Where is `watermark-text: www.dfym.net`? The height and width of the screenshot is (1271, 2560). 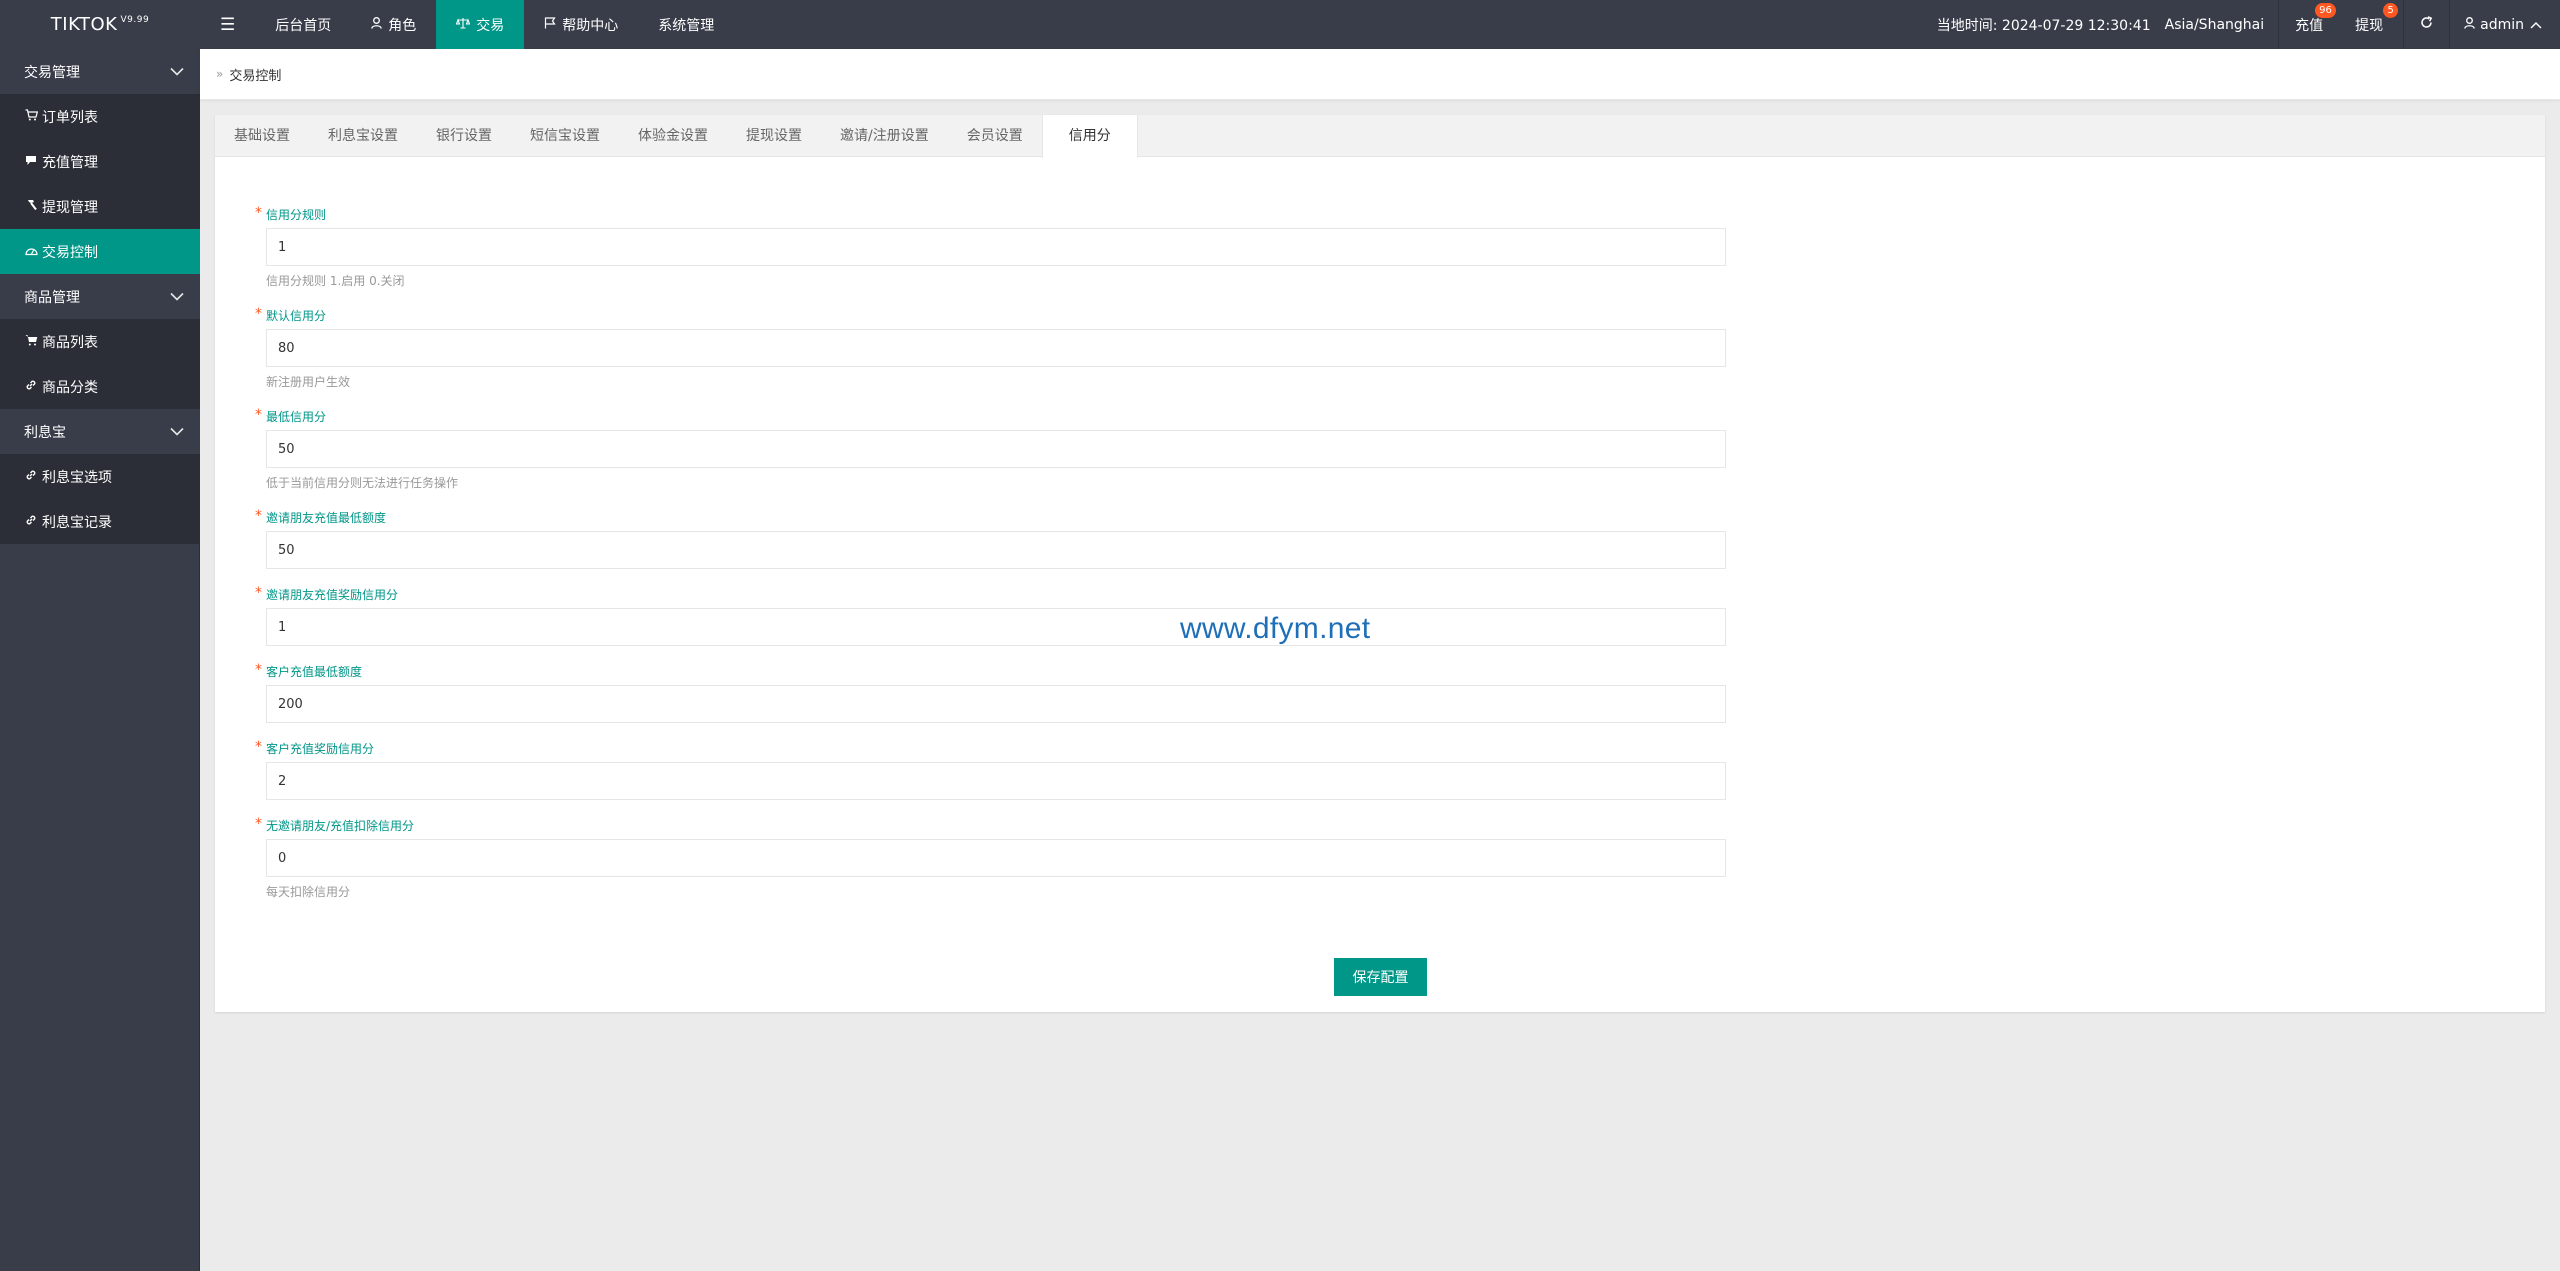
watermark-text: www.dfym.net is located at coordinates (1275, 628).